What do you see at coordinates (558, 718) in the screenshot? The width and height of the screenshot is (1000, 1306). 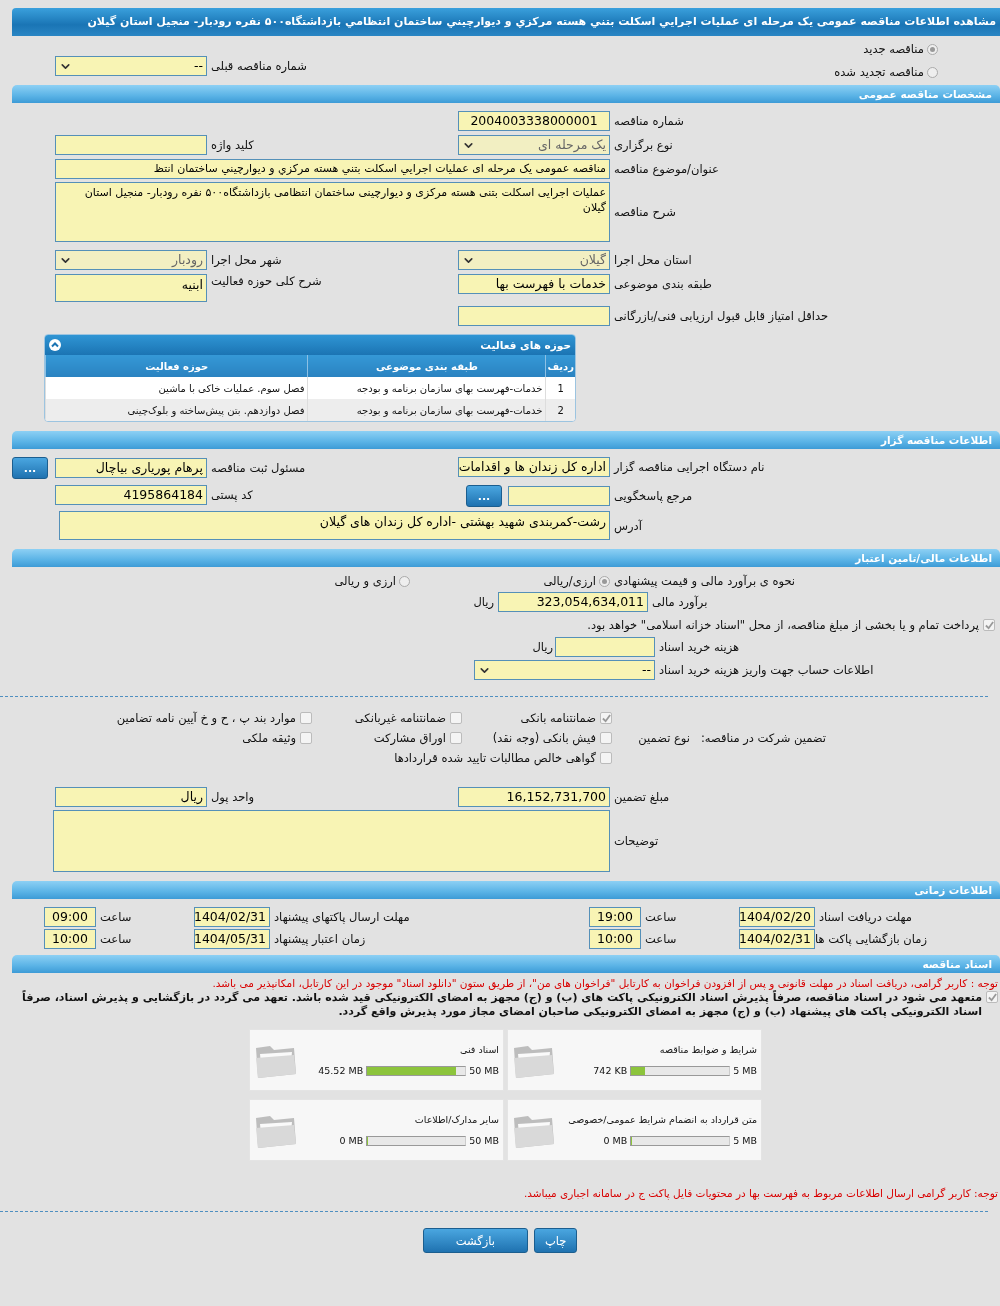 I see `checkbox-label: ضمانتنامه بانکی` at bounding box center [558, 718].